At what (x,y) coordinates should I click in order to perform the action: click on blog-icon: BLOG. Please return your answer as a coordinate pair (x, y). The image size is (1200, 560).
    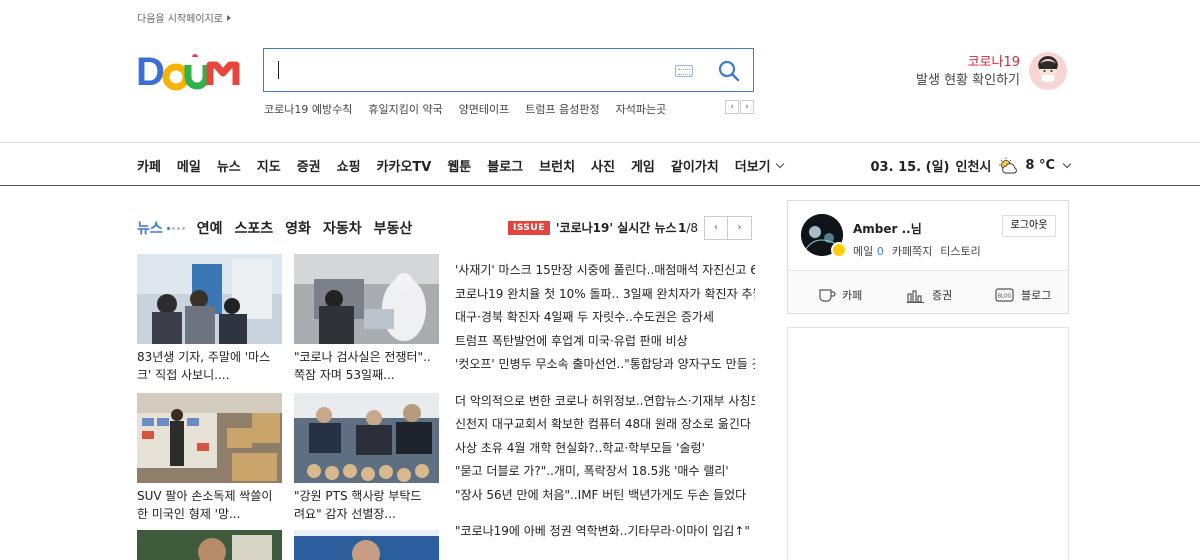
    Looking at the image, I should click on (1004, 295).